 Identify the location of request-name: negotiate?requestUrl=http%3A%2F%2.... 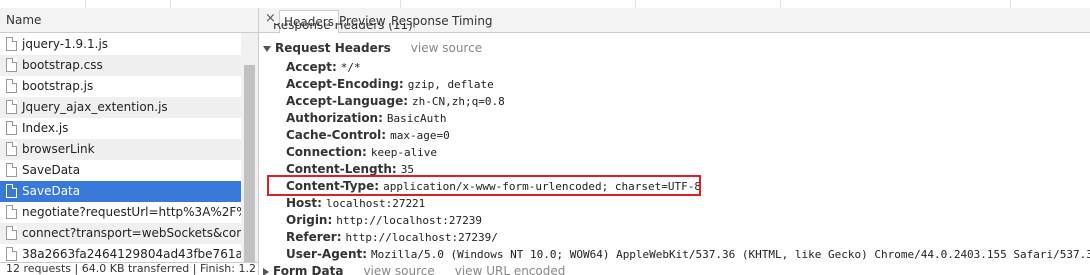
(131, 212).